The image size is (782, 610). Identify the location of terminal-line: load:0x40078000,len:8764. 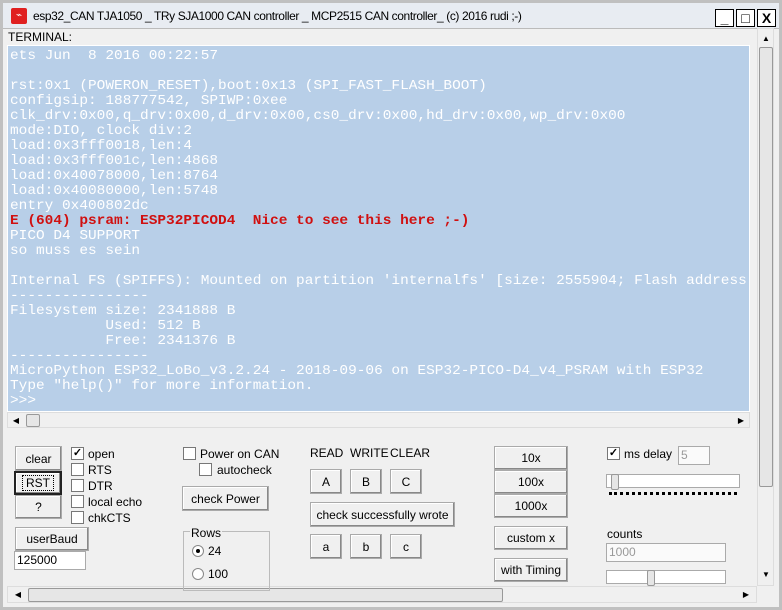
(114, 176).